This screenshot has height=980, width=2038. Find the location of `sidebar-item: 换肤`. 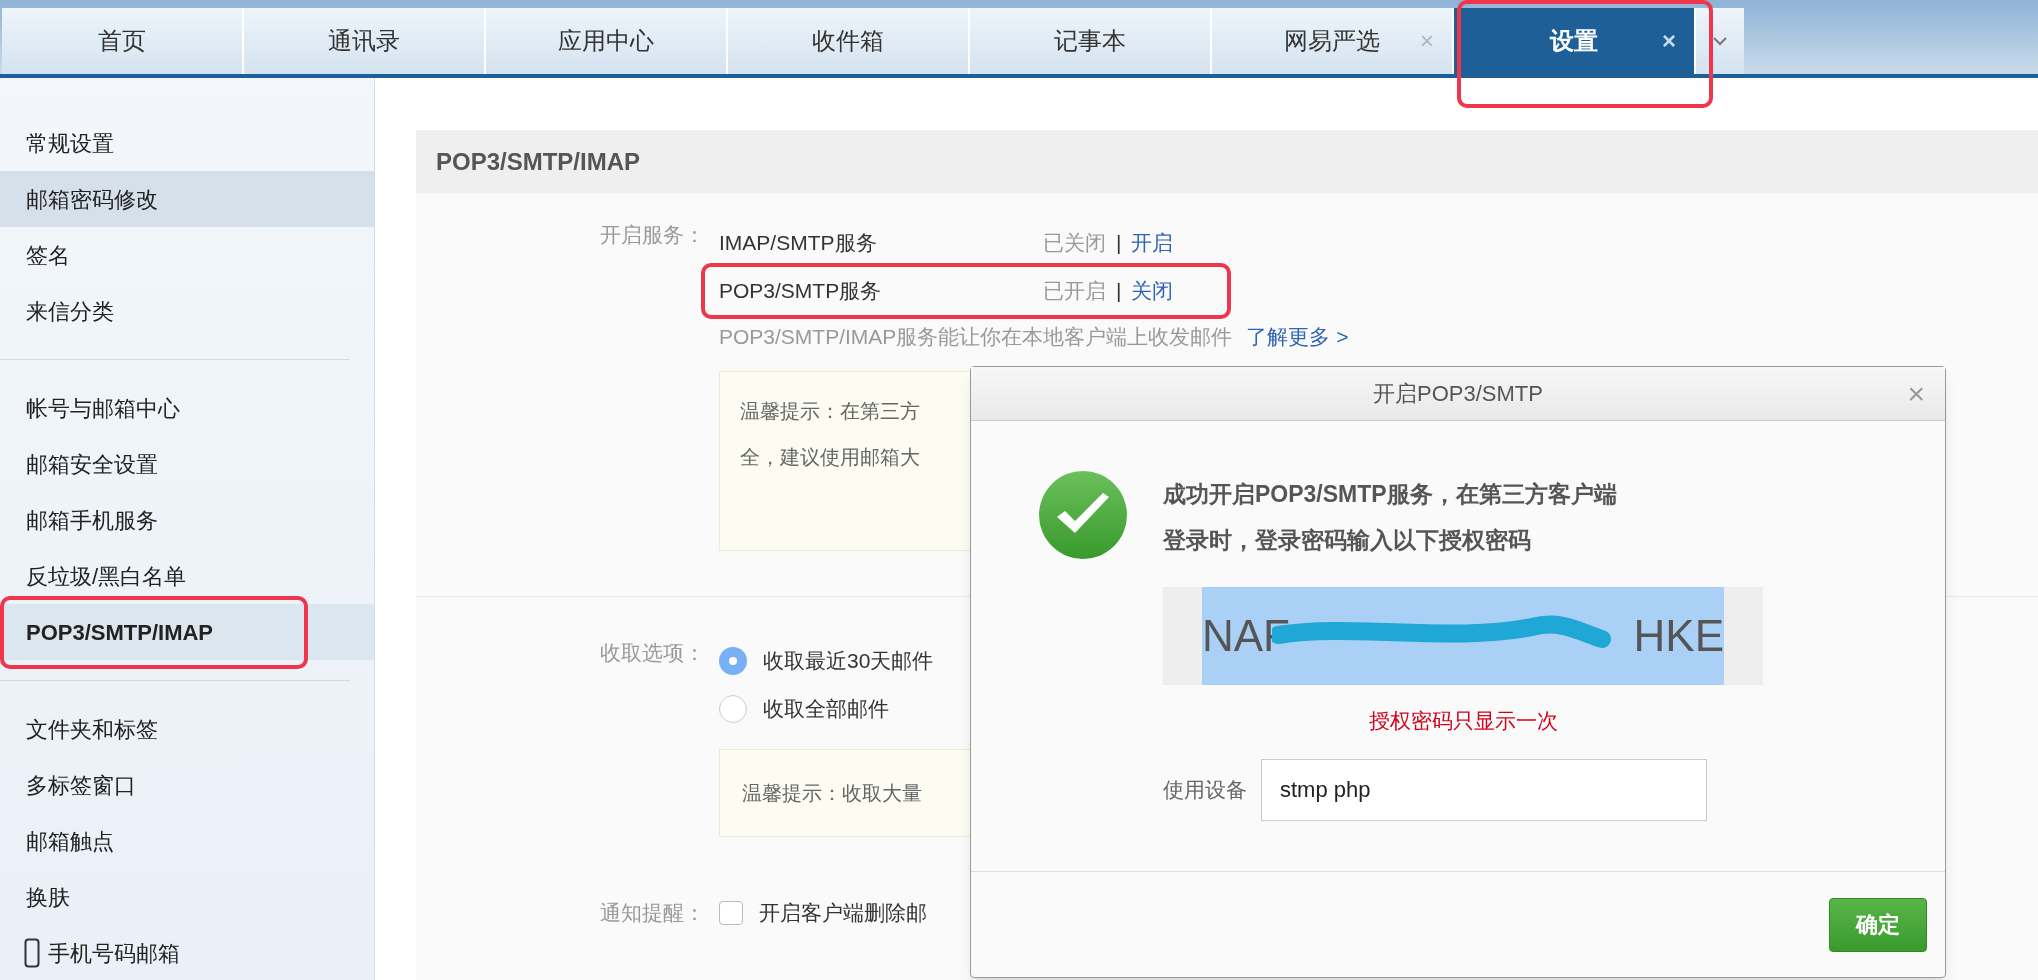

sidebar-item: 换肤 is located at coordinates (187, 897).